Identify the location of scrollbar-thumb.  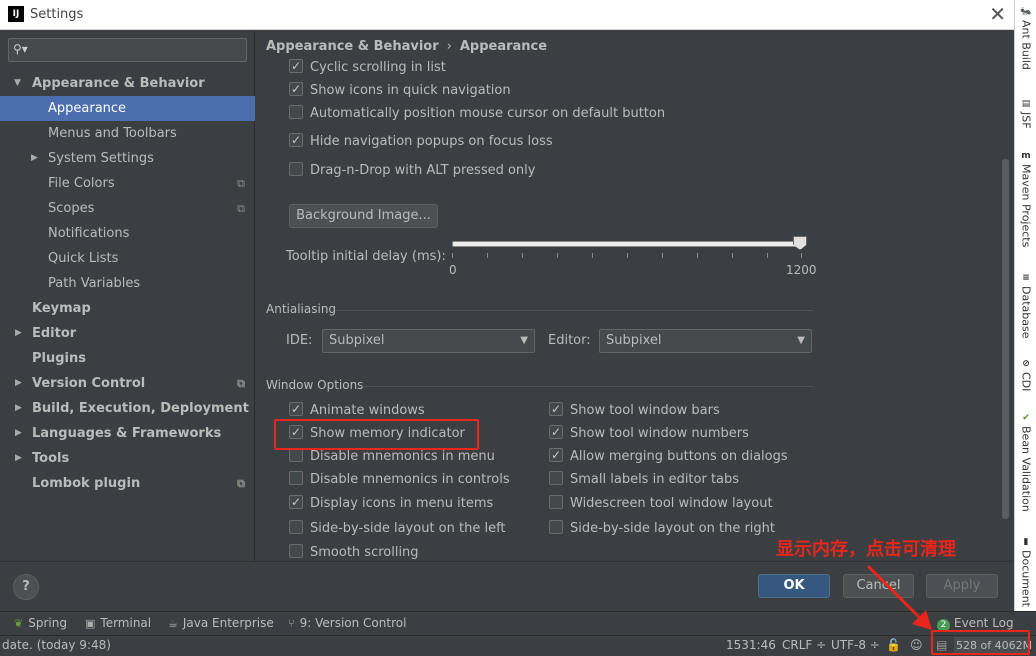
(1005, 339).